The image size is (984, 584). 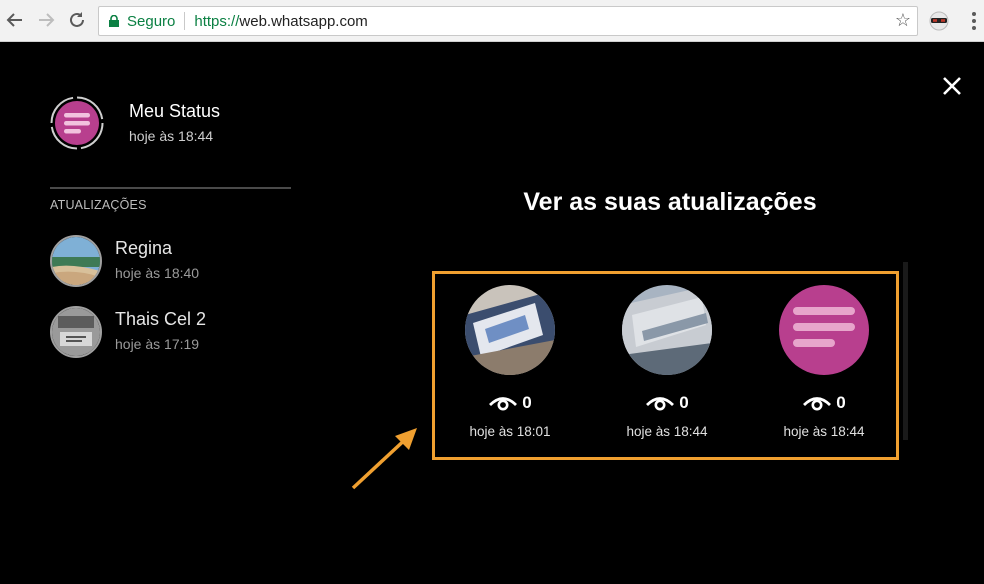 What do you see at coordinates (384, 459) in the screenshot?
I see `arrow-annotation` at bounding box center [384, 459].